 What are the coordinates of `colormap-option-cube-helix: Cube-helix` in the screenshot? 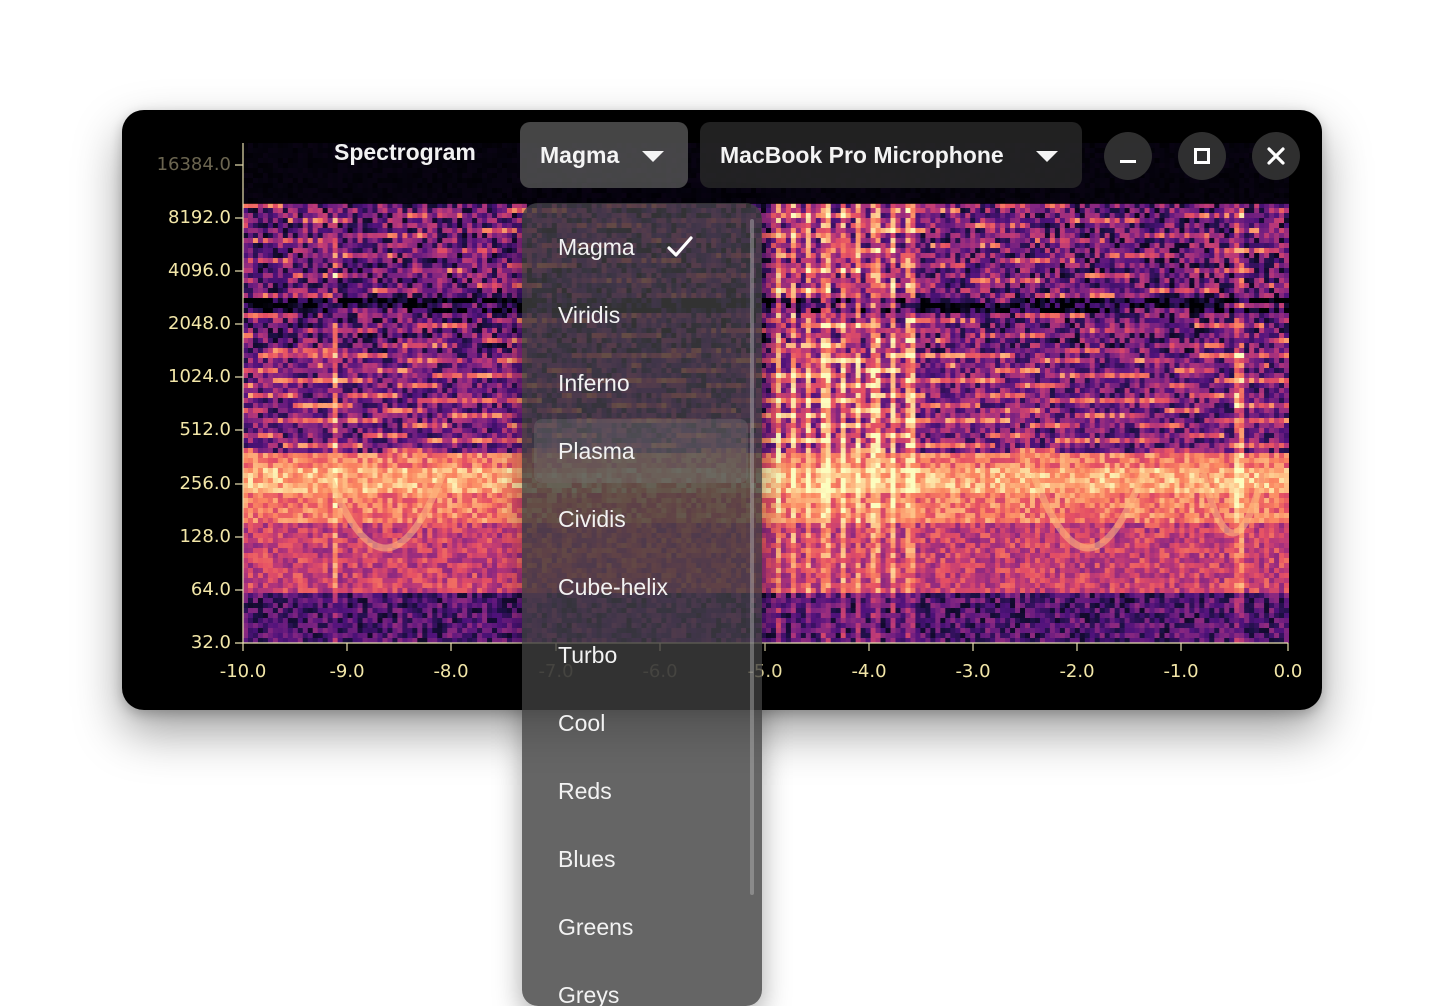 It's located at (641, 587).